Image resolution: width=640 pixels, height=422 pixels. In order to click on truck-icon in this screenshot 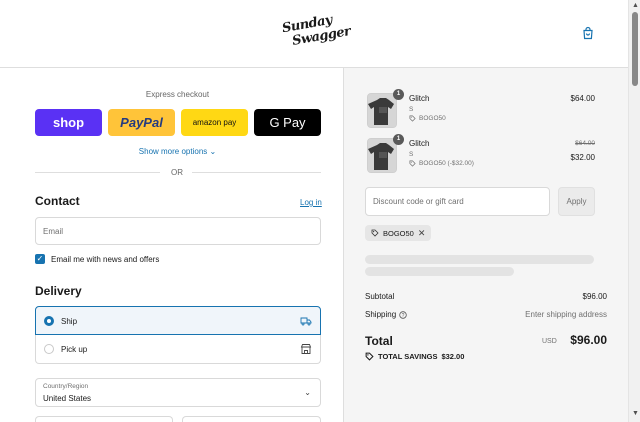, I will do `click(306, 321)`.